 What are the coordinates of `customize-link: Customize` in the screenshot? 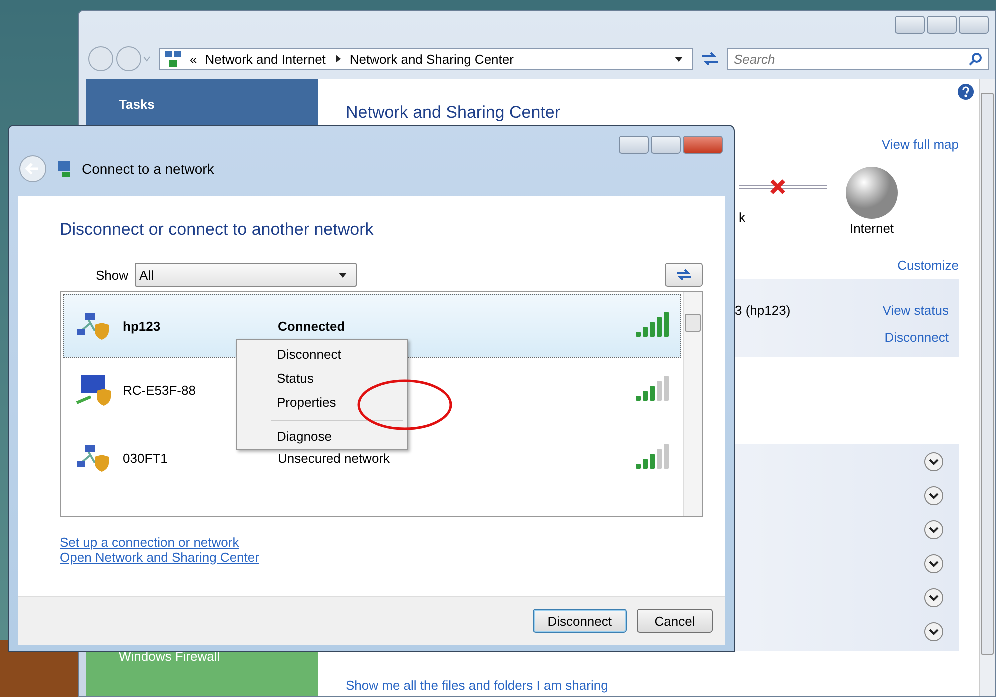 It's located at (928, 265).